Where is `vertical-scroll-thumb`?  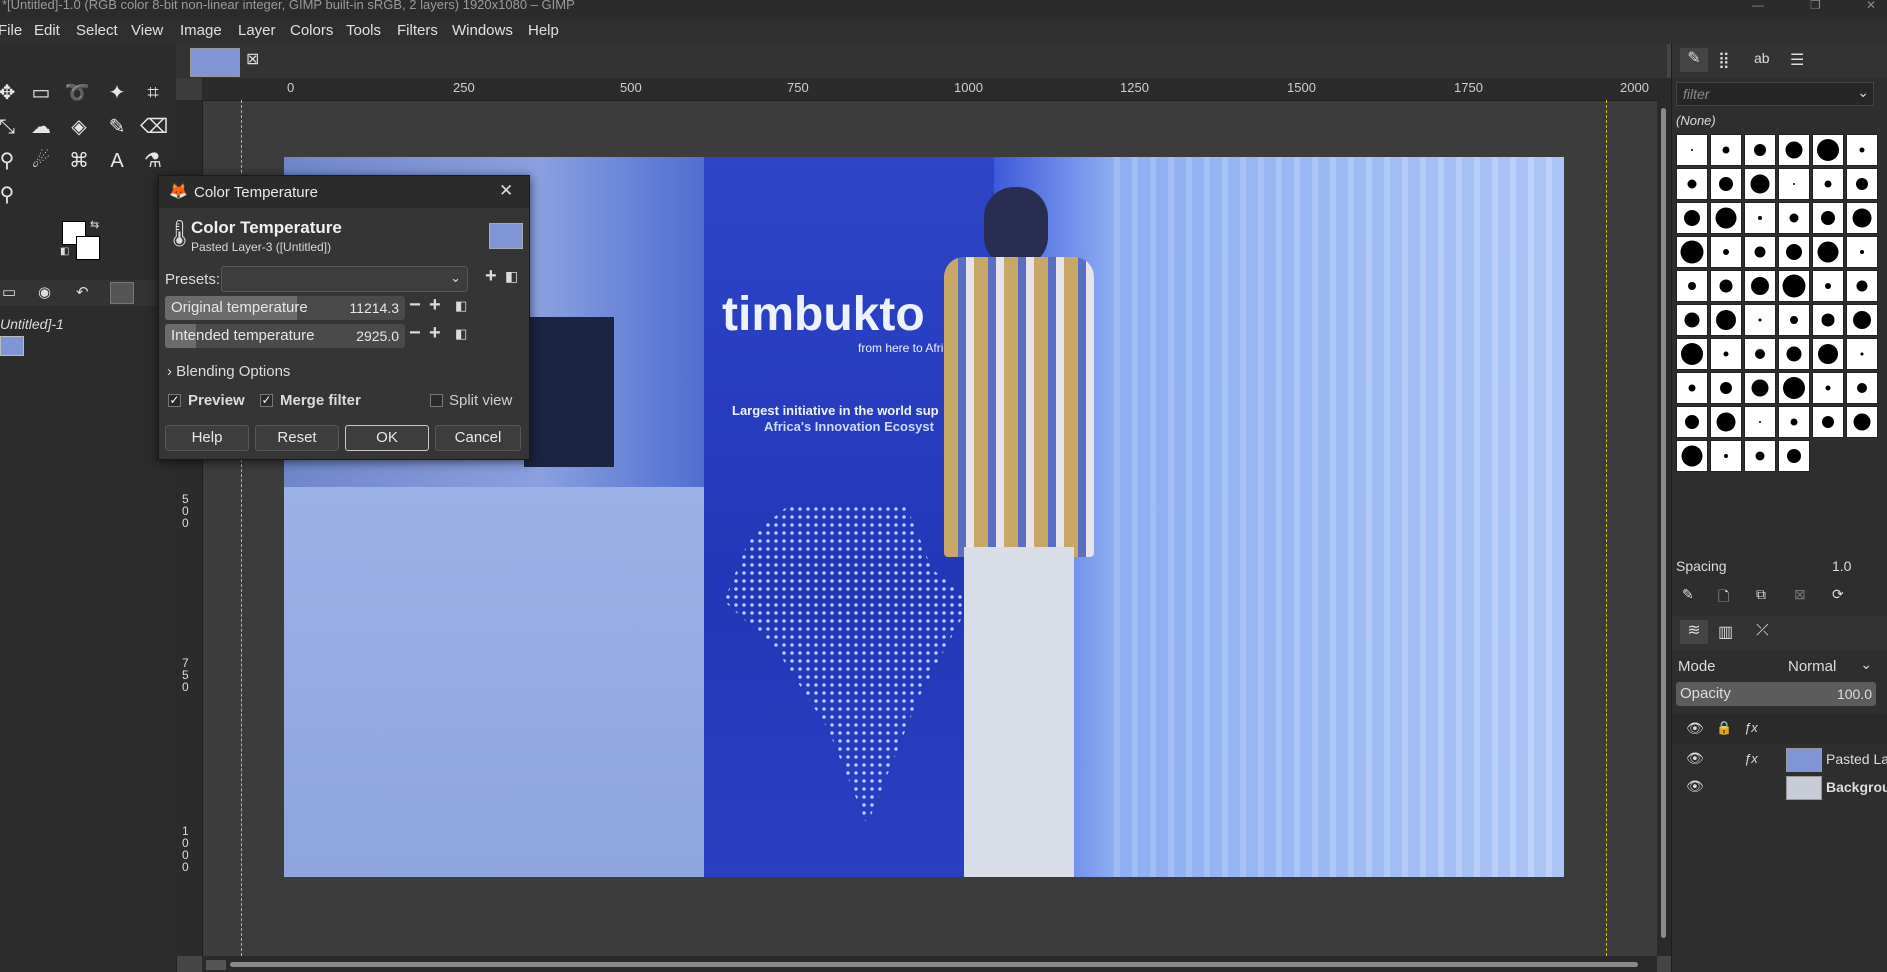 vertical-scroll-thumb is located at coordinates (1663, 523).